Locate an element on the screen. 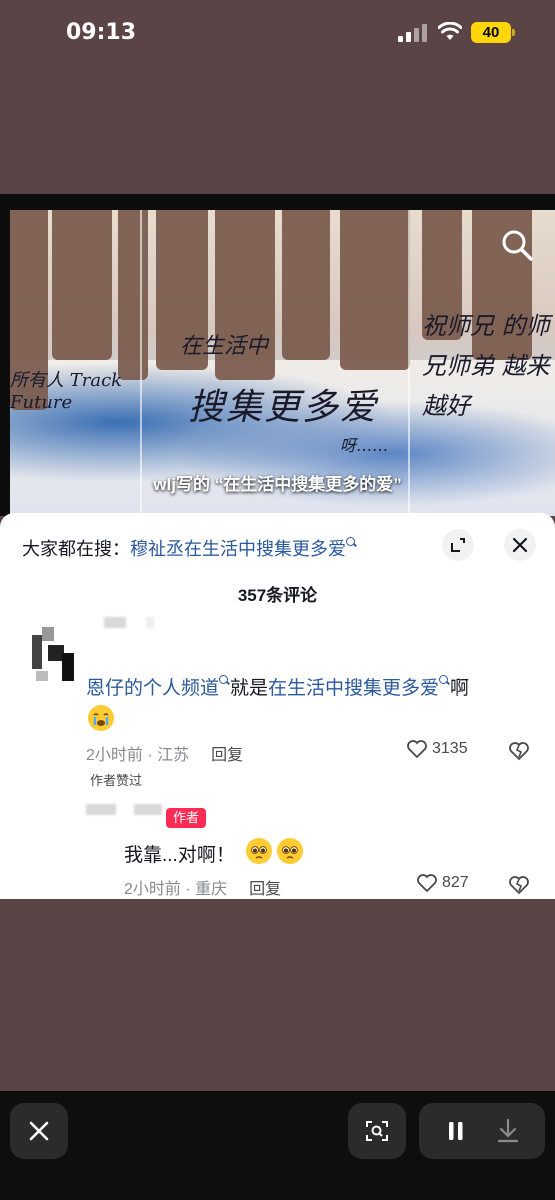 This screenshot has height=1200, width=555. comment-count: 357条评论 is located at coordinates (277, 595).